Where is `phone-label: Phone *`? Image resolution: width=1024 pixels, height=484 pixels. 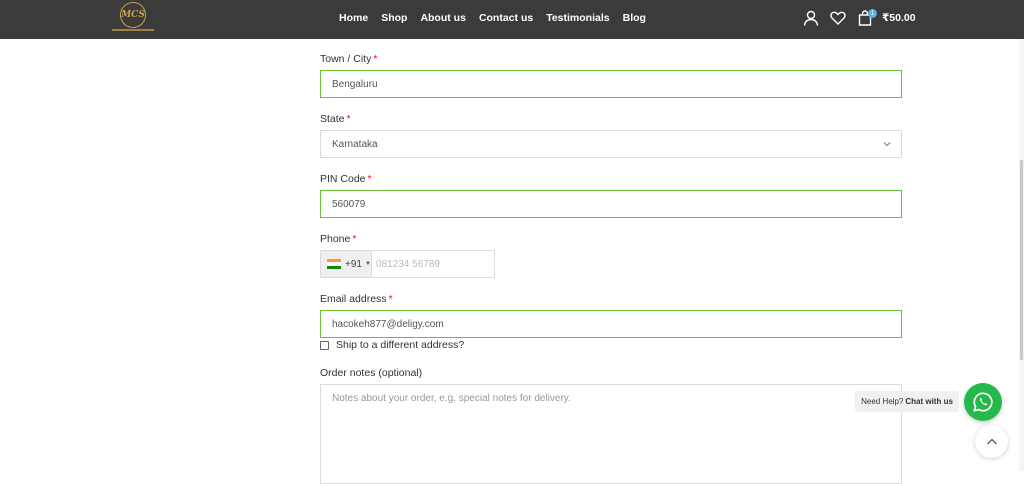 phone-label: Phone * is located at coordinates (338, 239).